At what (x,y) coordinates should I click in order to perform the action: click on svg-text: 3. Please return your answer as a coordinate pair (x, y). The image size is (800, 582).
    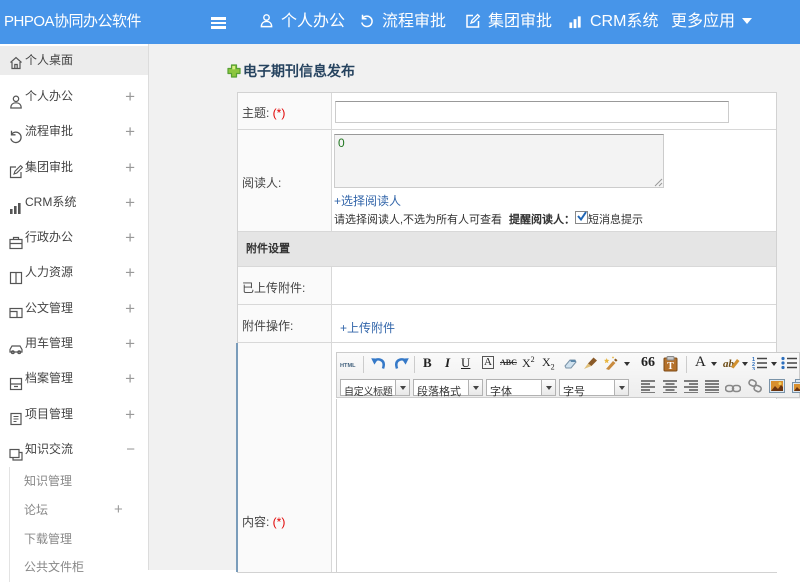
    Looking at the image, I should click on (753, 368).